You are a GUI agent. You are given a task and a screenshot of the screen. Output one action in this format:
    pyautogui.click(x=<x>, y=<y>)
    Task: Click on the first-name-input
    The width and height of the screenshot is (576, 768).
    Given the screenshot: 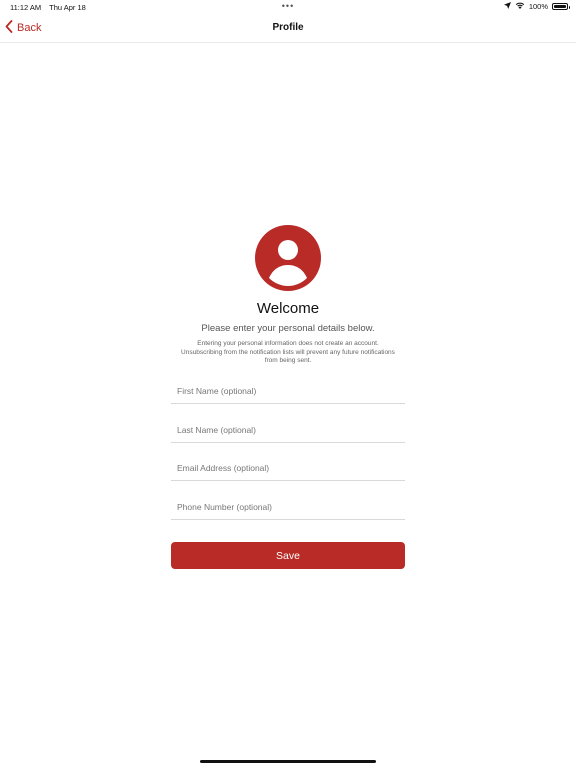 What is the action you would take?
    pyautogui.click(x=288, y=384)
    